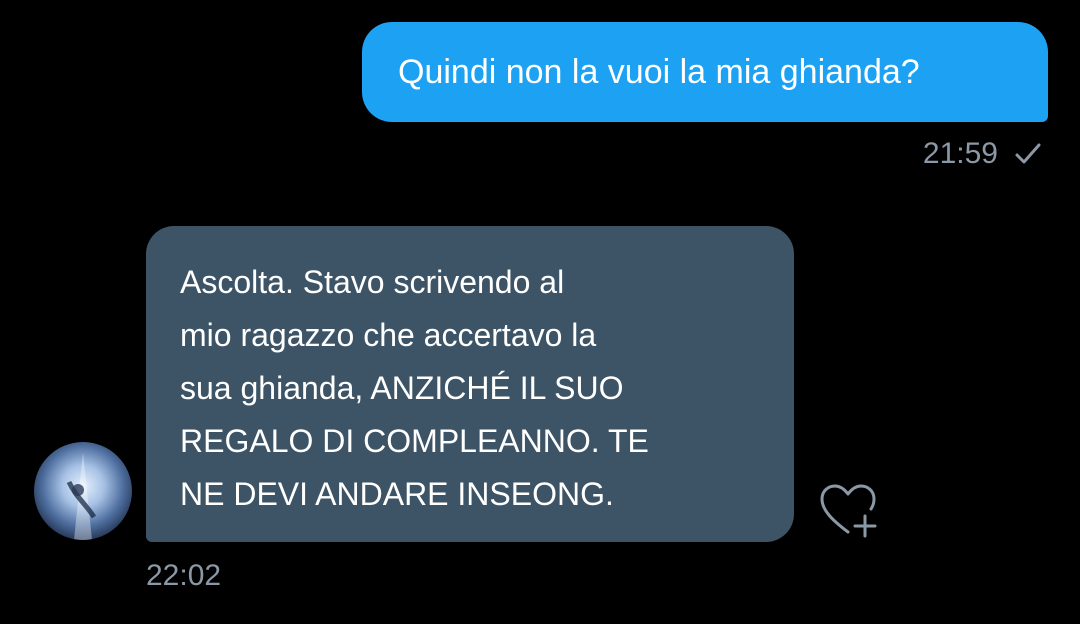 This screenshot has height=624, width=1080. I want to click on sent-message-meta: 21:59, so click(982, 154).